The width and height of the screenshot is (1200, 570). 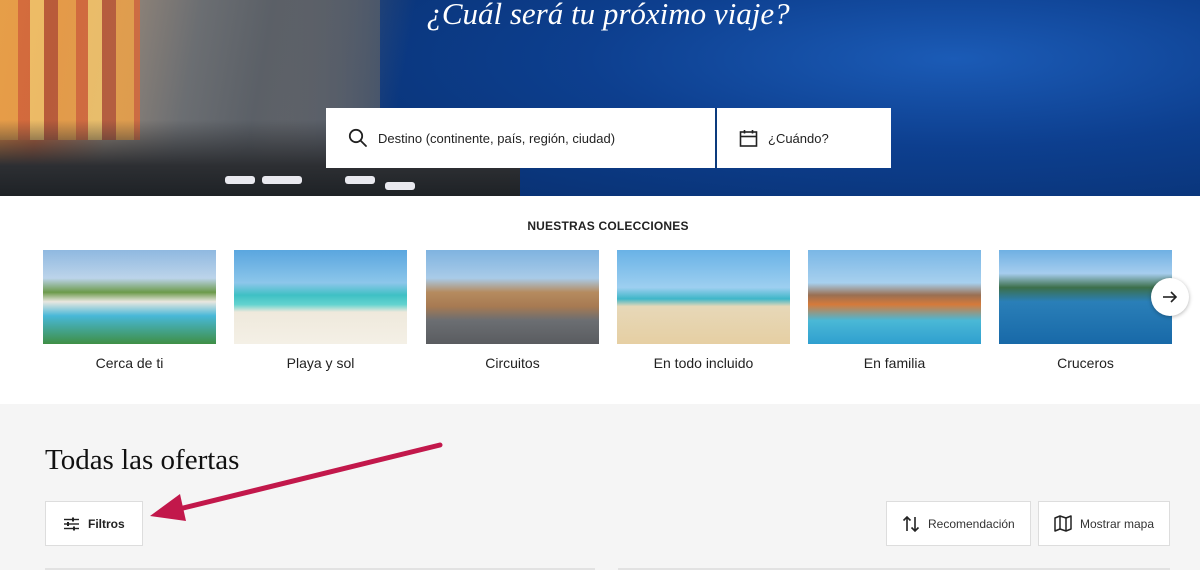 What do you see at coordinates (703, 363) in the screenshot?
I see `collection-label: En todo incluido` at bounding box center [703, 363].